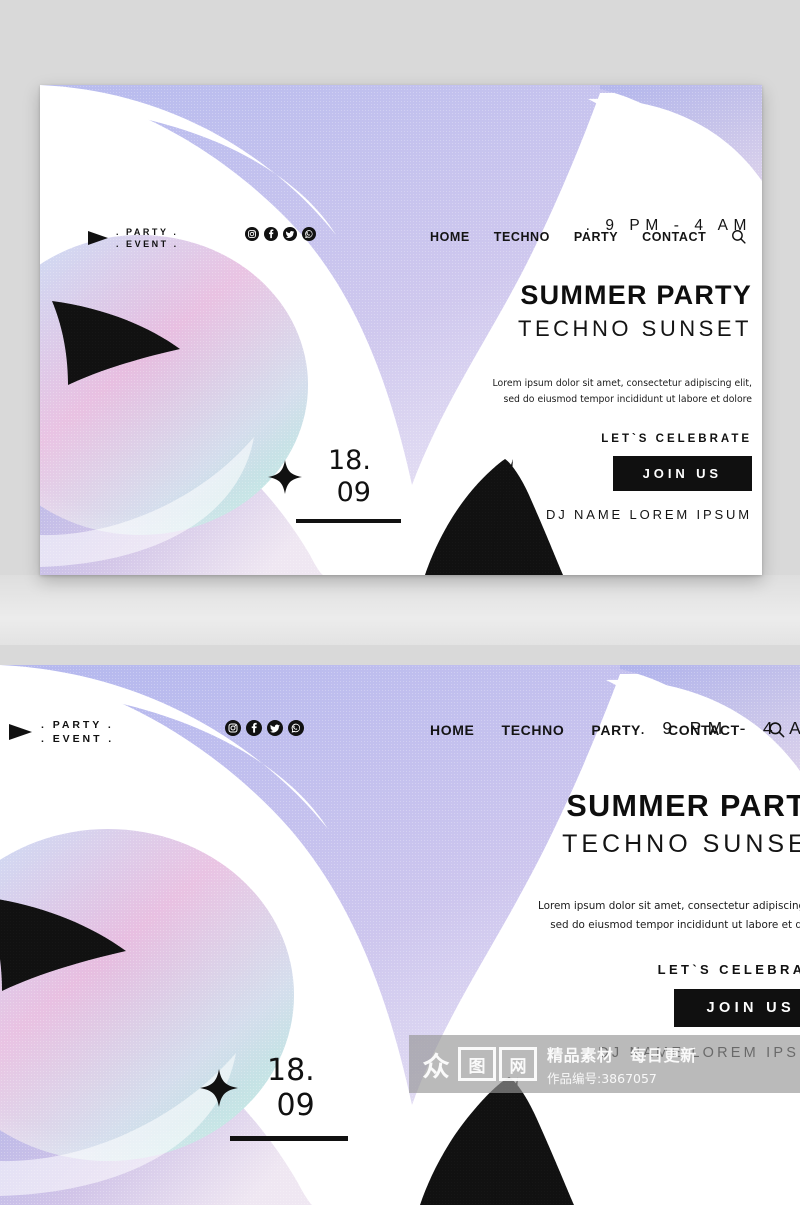 The image size is (800, 1205). What do you see at coordinates (296, 728) in the screenshot?
I see `whatsapp-icon` at bounding box center [296, 728].